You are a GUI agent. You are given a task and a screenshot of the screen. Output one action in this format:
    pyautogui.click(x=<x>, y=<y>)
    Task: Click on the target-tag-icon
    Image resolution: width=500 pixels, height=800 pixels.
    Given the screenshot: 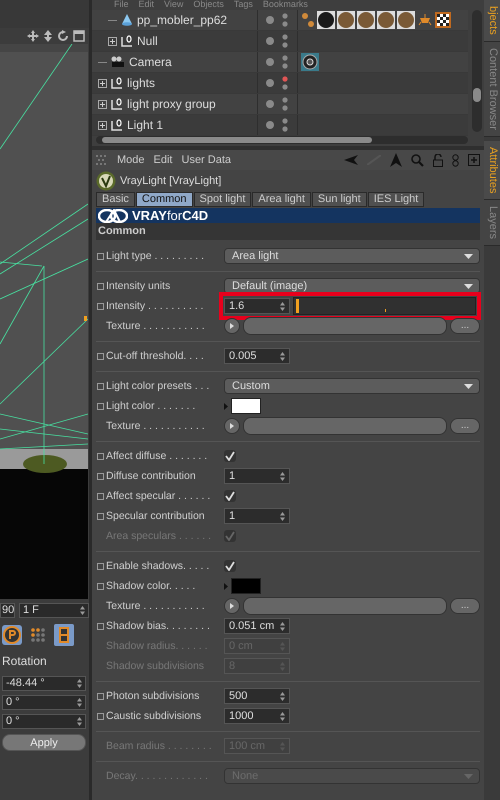 What is the action you would take?
    pyautogui.click(x=310, y=62)
    